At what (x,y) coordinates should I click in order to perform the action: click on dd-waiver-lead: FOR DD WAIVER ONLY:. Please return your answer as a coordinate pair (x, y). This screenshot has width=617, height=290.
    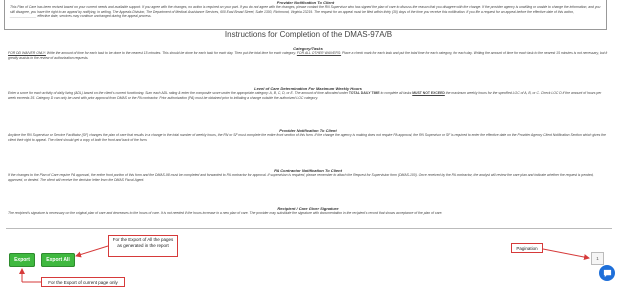
    Looking at the image, I should click on (27, 53).